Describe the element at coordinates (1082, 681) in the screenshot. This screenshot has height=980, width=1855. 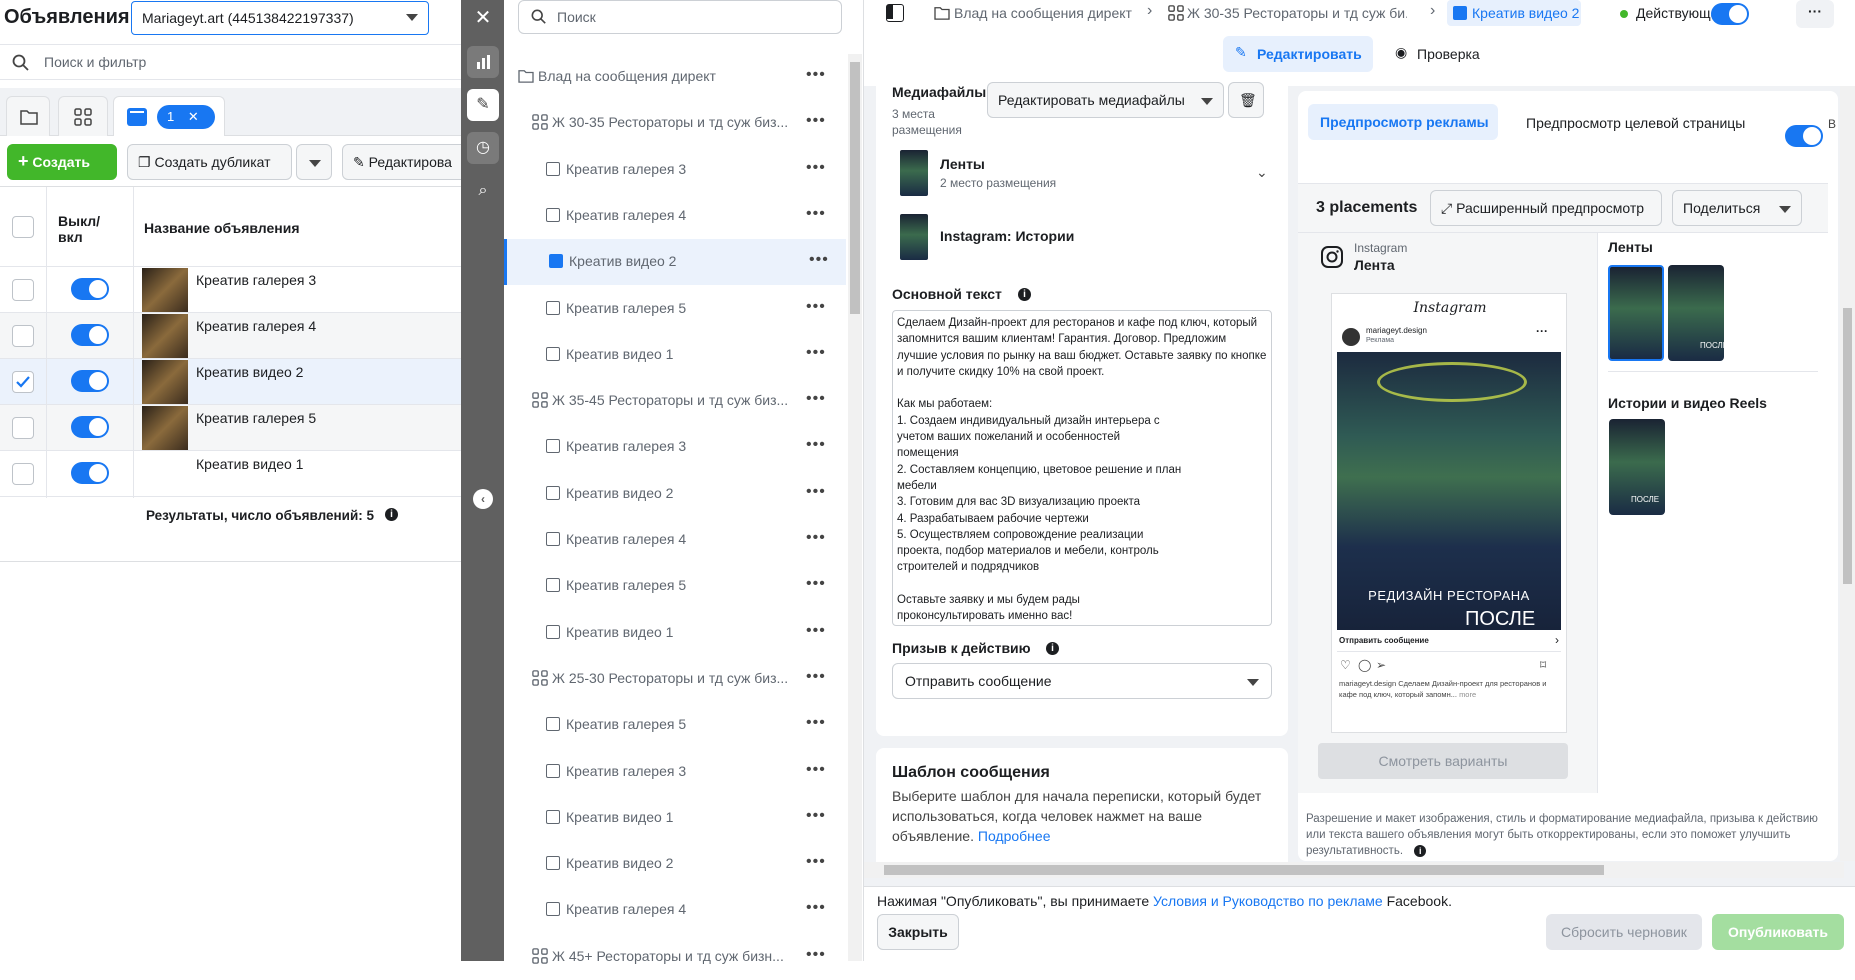
I see `cta-select: Отправить сообщение` at that location.